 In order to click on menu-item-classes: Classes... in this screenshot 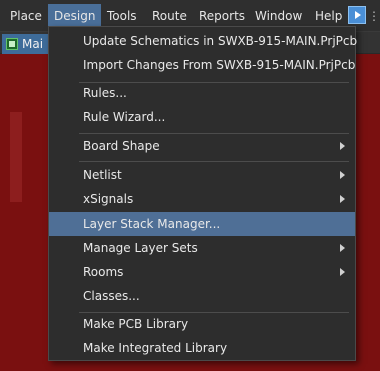, I will do `click(202, 296)`.